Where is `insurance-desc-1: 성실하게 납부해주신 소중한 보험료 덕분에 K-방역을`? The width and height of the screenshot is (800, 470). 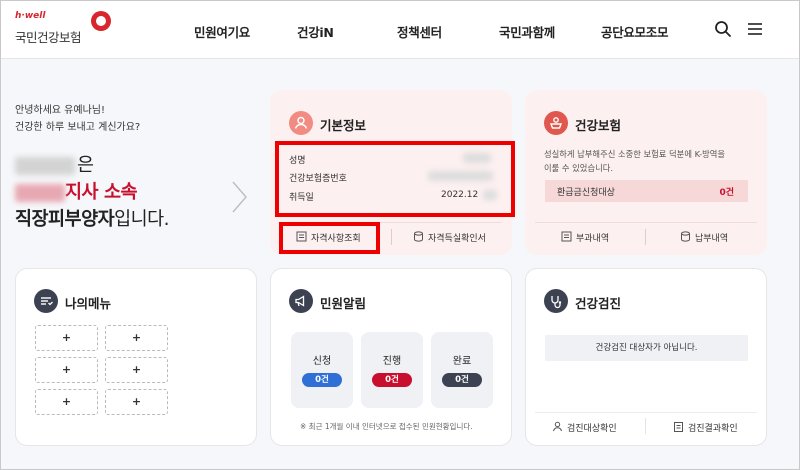 insurance-desc-1: 성실하게 납부해주신 소중한 보험료 덕분에 K-방역을 is located at coordinates (635, 154).